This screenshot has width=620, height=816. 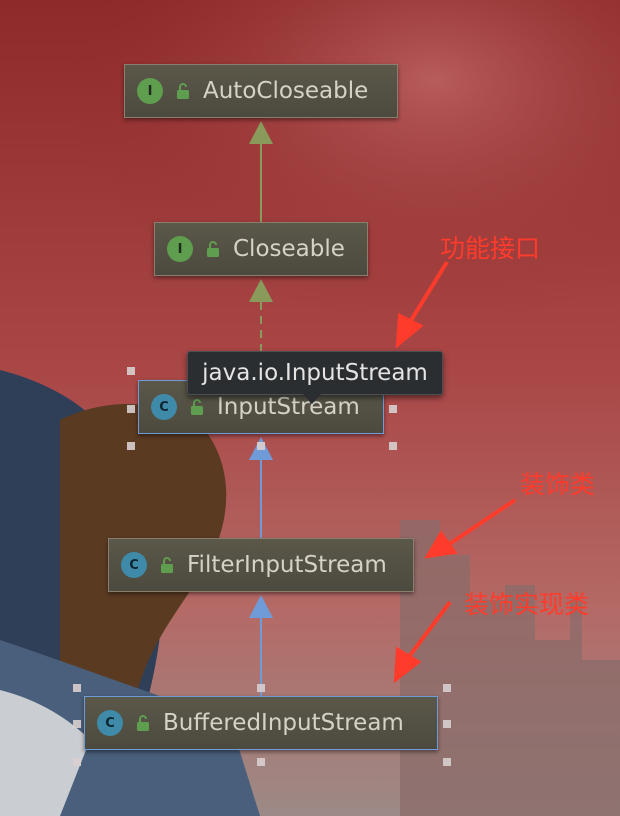 I want to click on annotation-functional-interface: 功能接口, so click(x=490, y=248).